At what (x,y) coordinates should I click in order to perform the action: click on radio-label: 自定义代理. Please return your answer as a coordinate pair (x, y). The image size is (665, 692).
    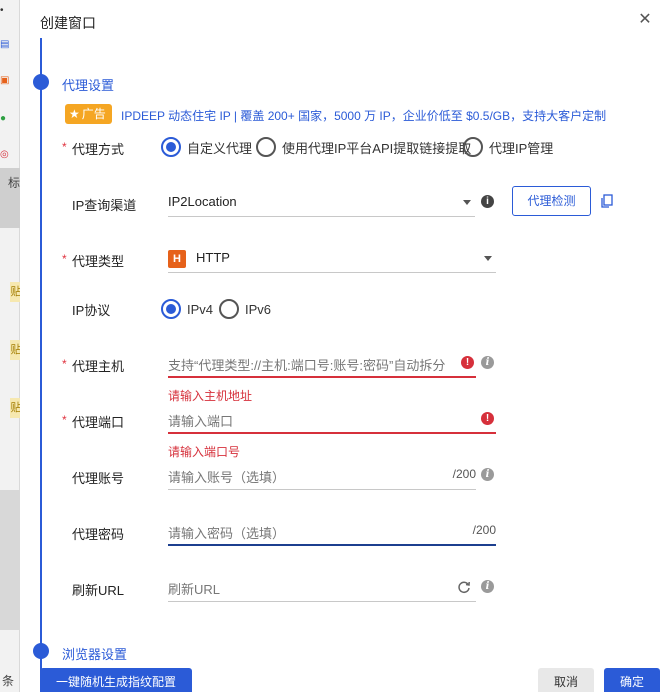
    Looking at the image, I should click on (220, 148).